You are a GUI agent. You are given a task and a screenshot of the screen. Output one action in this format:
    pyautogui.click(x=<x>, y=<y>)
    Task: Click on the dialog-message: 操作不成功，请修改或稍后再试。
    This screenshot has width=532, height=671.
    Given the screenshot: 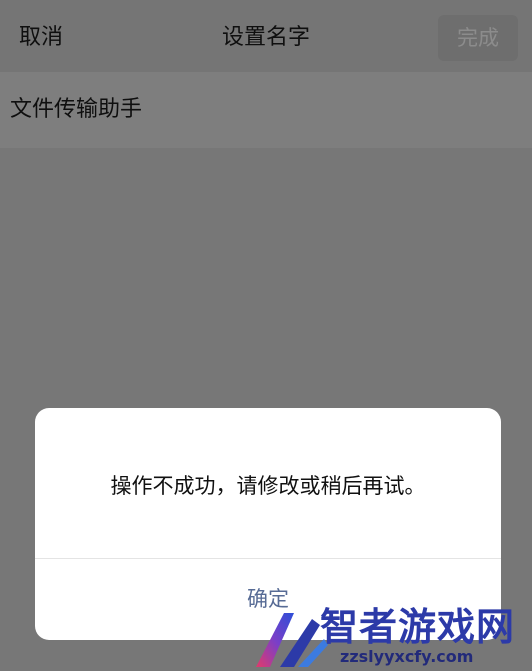 What is the action you would take?
    pyautogui.click(x=268, y=486)
    